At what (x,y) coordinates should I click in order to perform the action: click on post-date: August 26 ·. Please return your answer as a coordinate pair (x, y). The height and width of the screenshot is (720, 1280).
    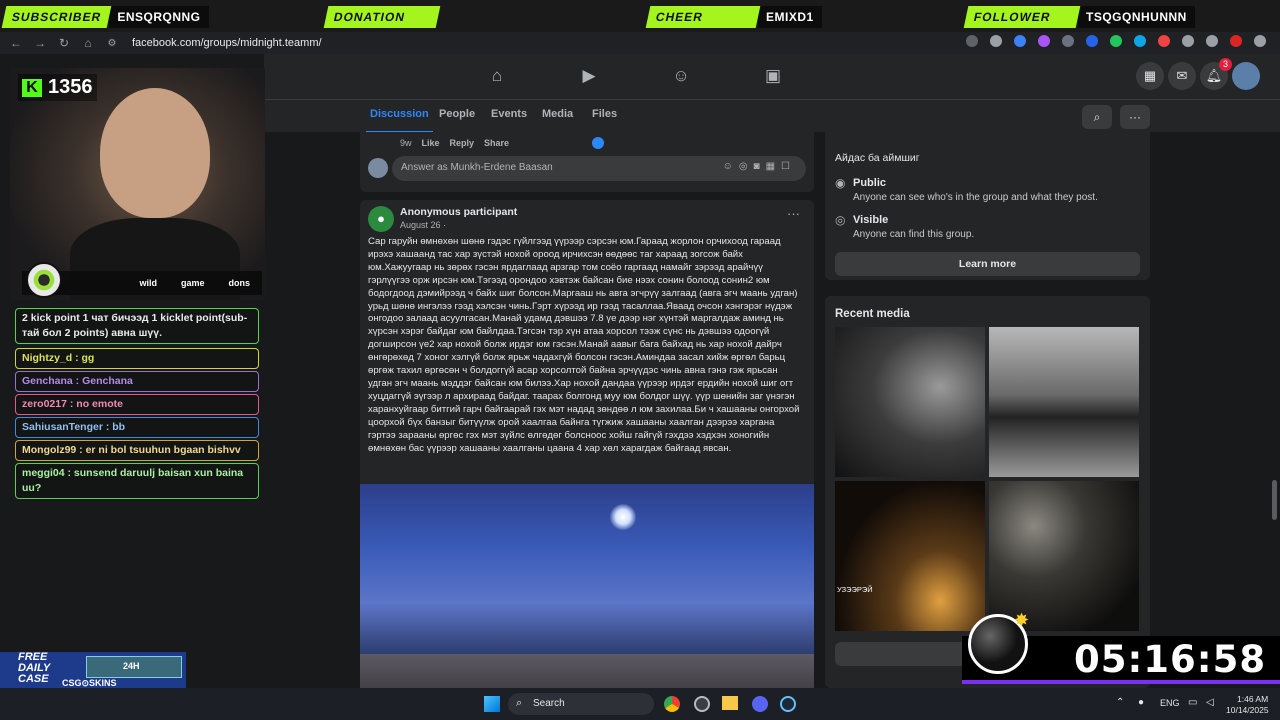
    Looking at the image, I should click on (423, 225).